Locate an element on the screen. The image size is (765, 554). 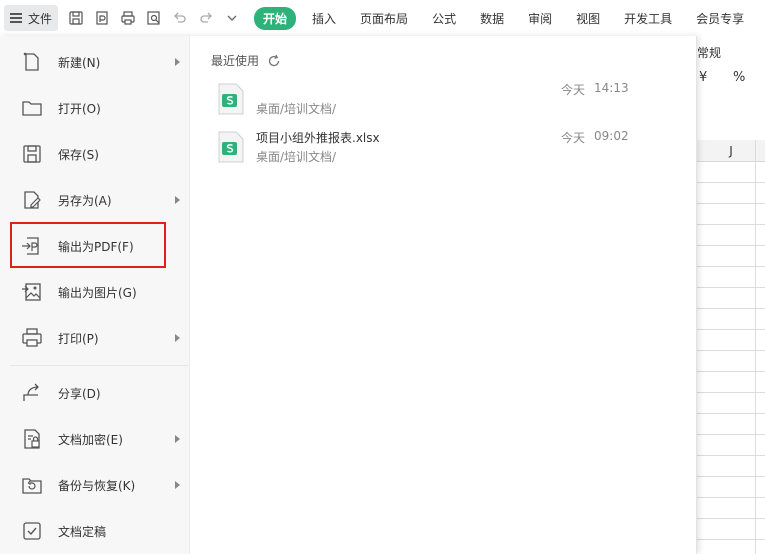
menu-item-save: 保存(S) is located at coordinates (95, 154).